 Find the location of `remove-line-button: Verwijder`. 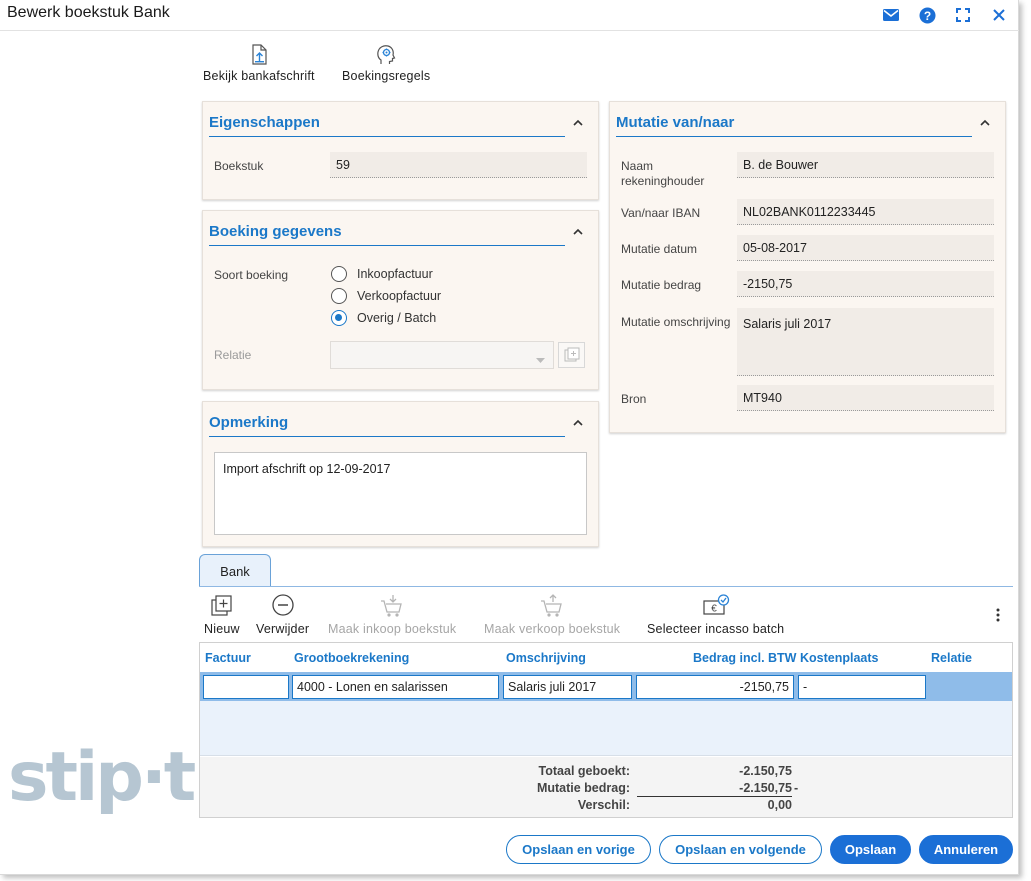

remove-line-button: Verwijder is located at coordinates (282, 614).